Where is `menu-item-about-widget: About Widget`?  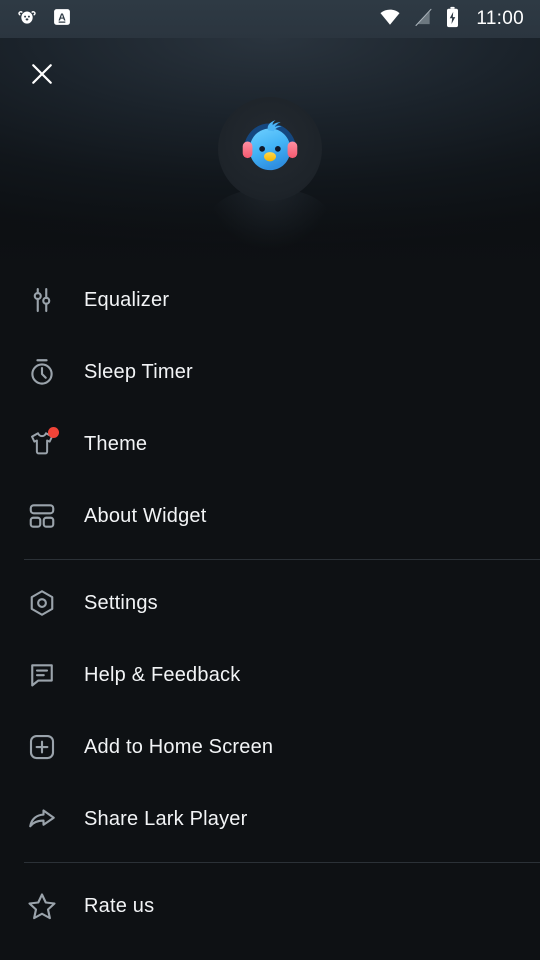
menu-item-about-widget: About Widget is located at coordinates (270, 516).